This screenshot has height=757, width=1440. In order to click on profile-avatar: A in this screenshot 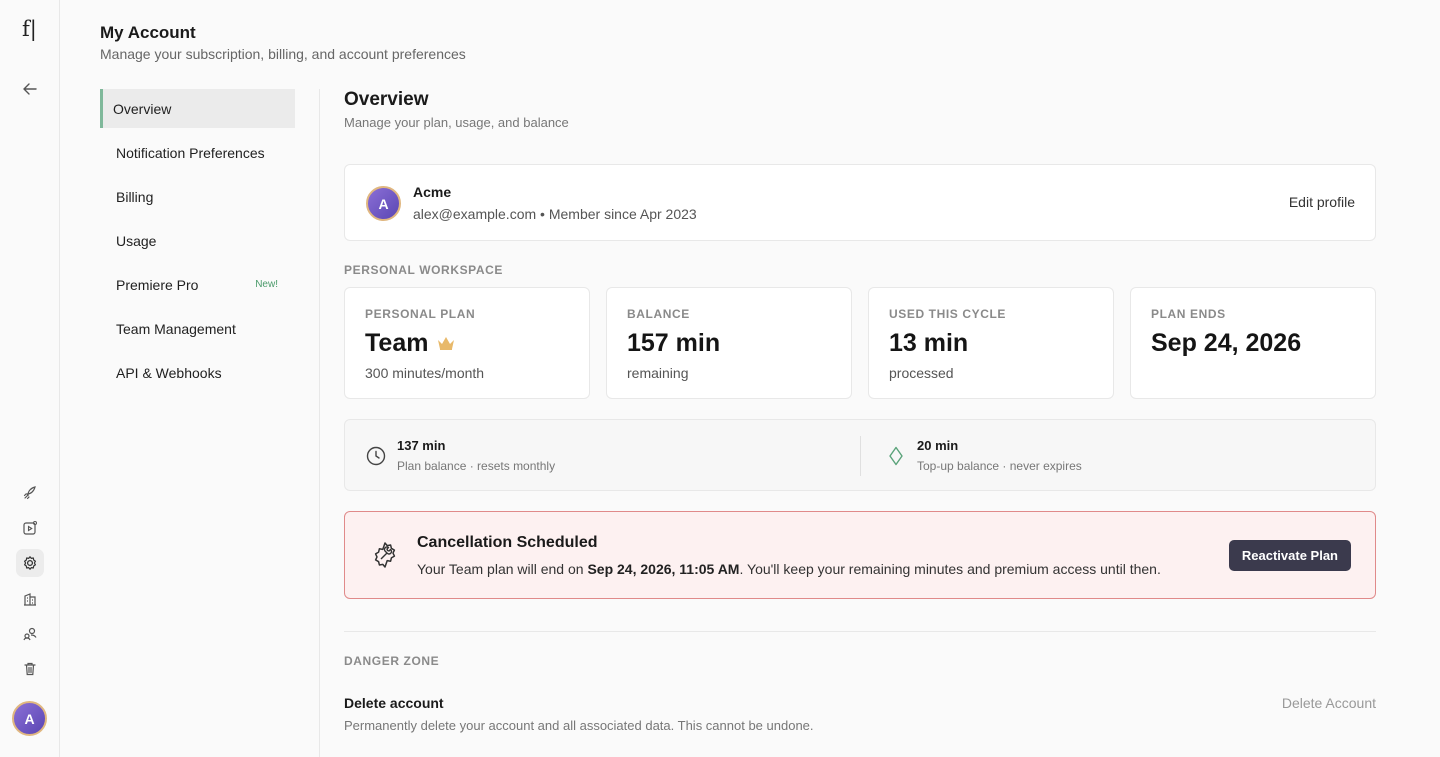, I will do `click(383, 203)`.